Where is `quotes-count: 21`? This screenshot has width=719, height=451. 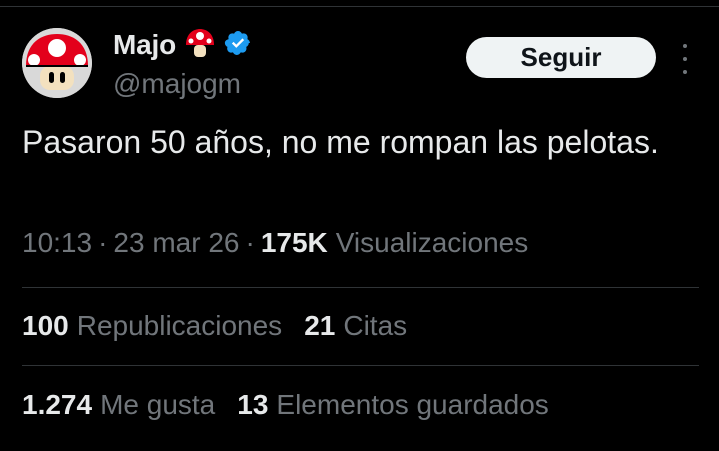 quotes-count: 21 is located at coordinates (320, 325).